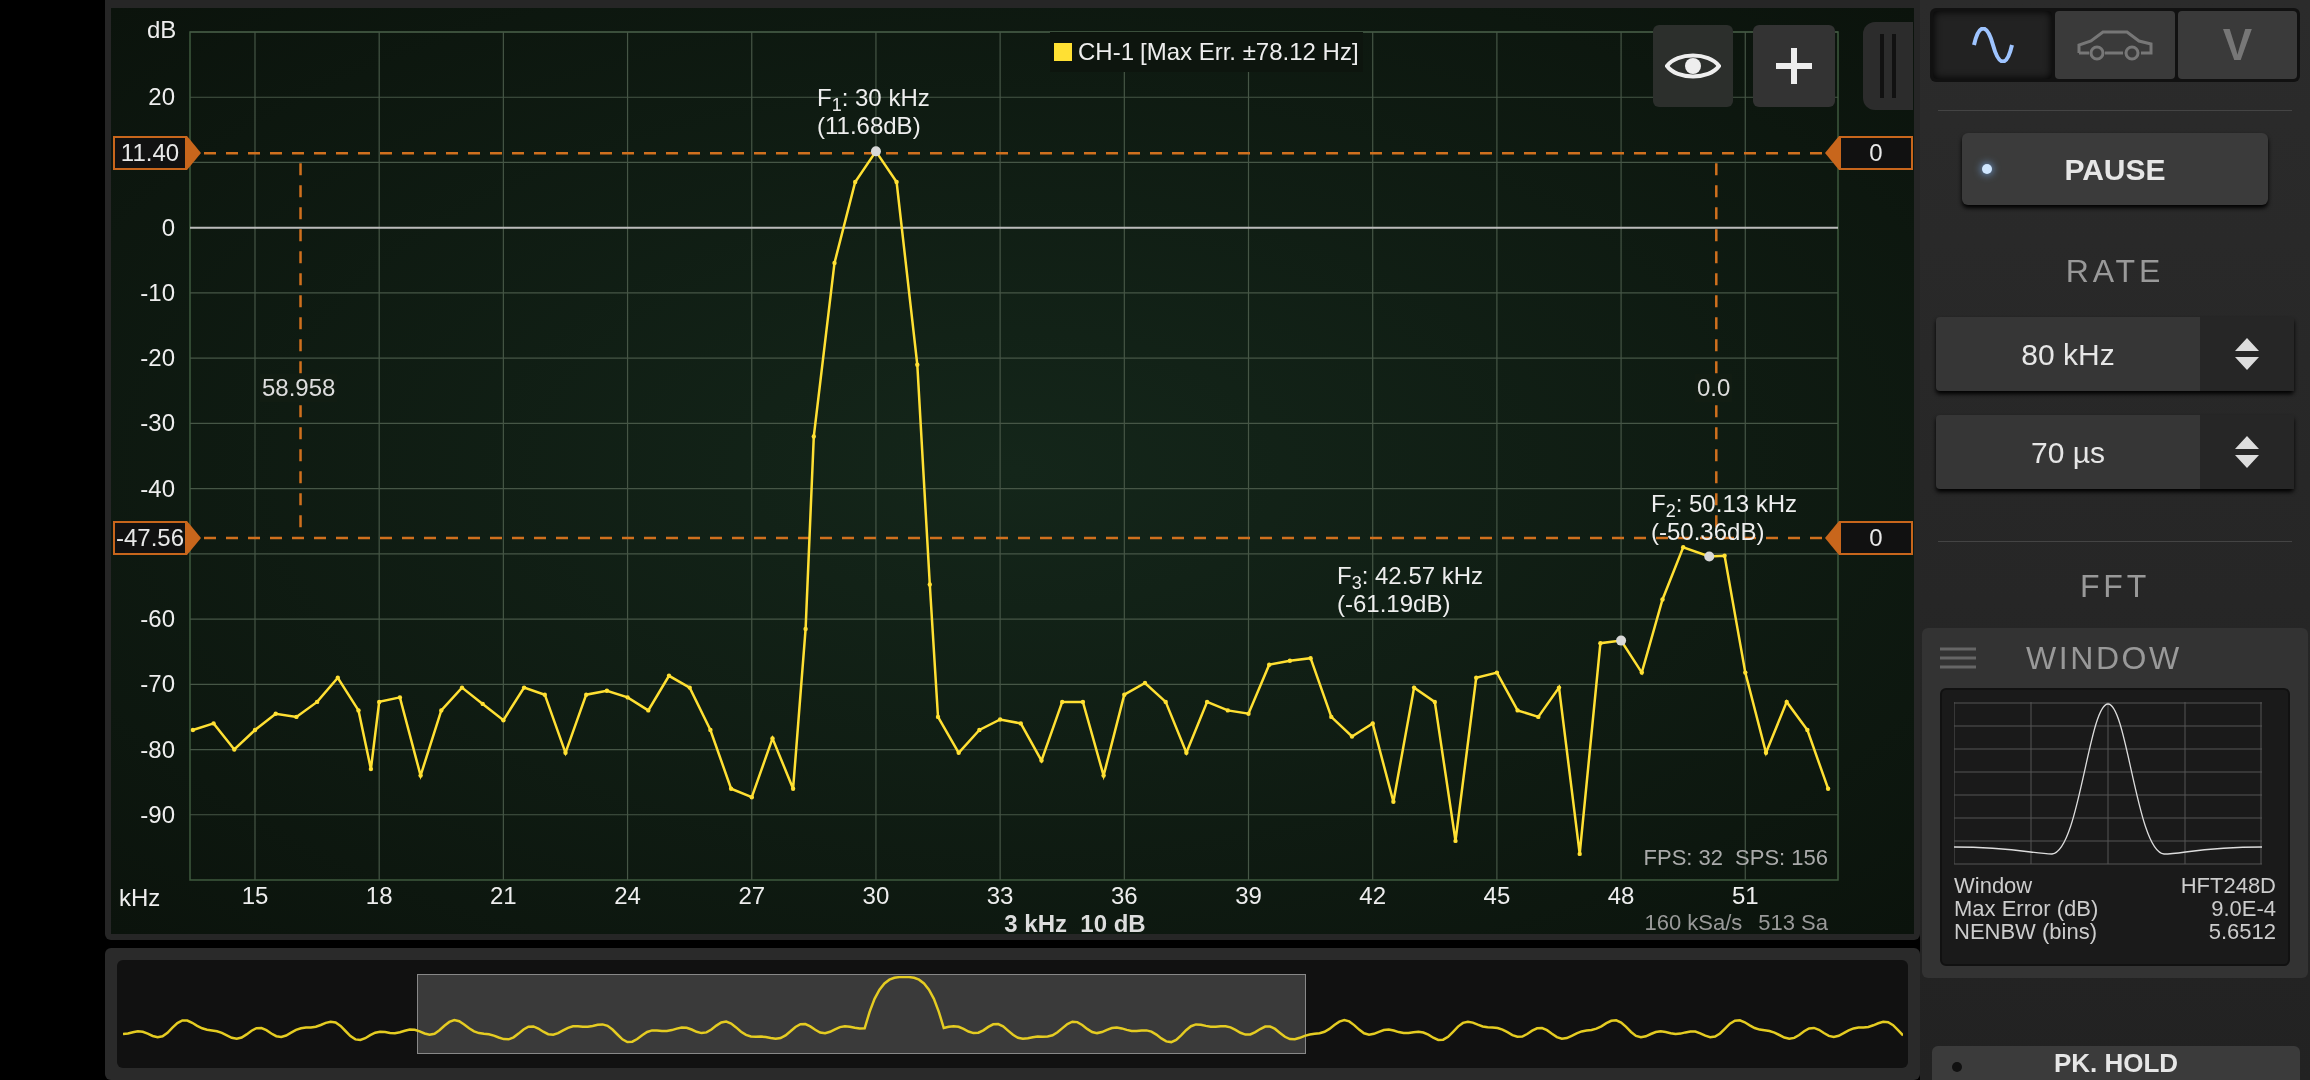 The height and width of the screenshot is (1080, 2310). What do you see at coordinates (861, 1014) in the screenshot?
I see `zoom-window` at bounding box center [861, 1014].